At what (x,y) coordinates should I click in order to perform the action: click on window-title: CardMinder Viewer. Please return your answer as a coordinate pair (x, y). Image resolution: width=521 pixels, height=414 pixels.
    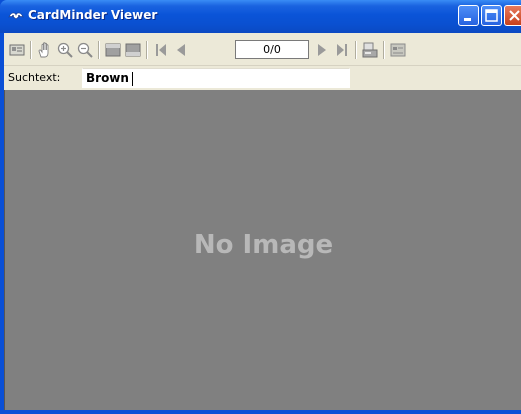
    Looking at the image, I should click on (93, 15).